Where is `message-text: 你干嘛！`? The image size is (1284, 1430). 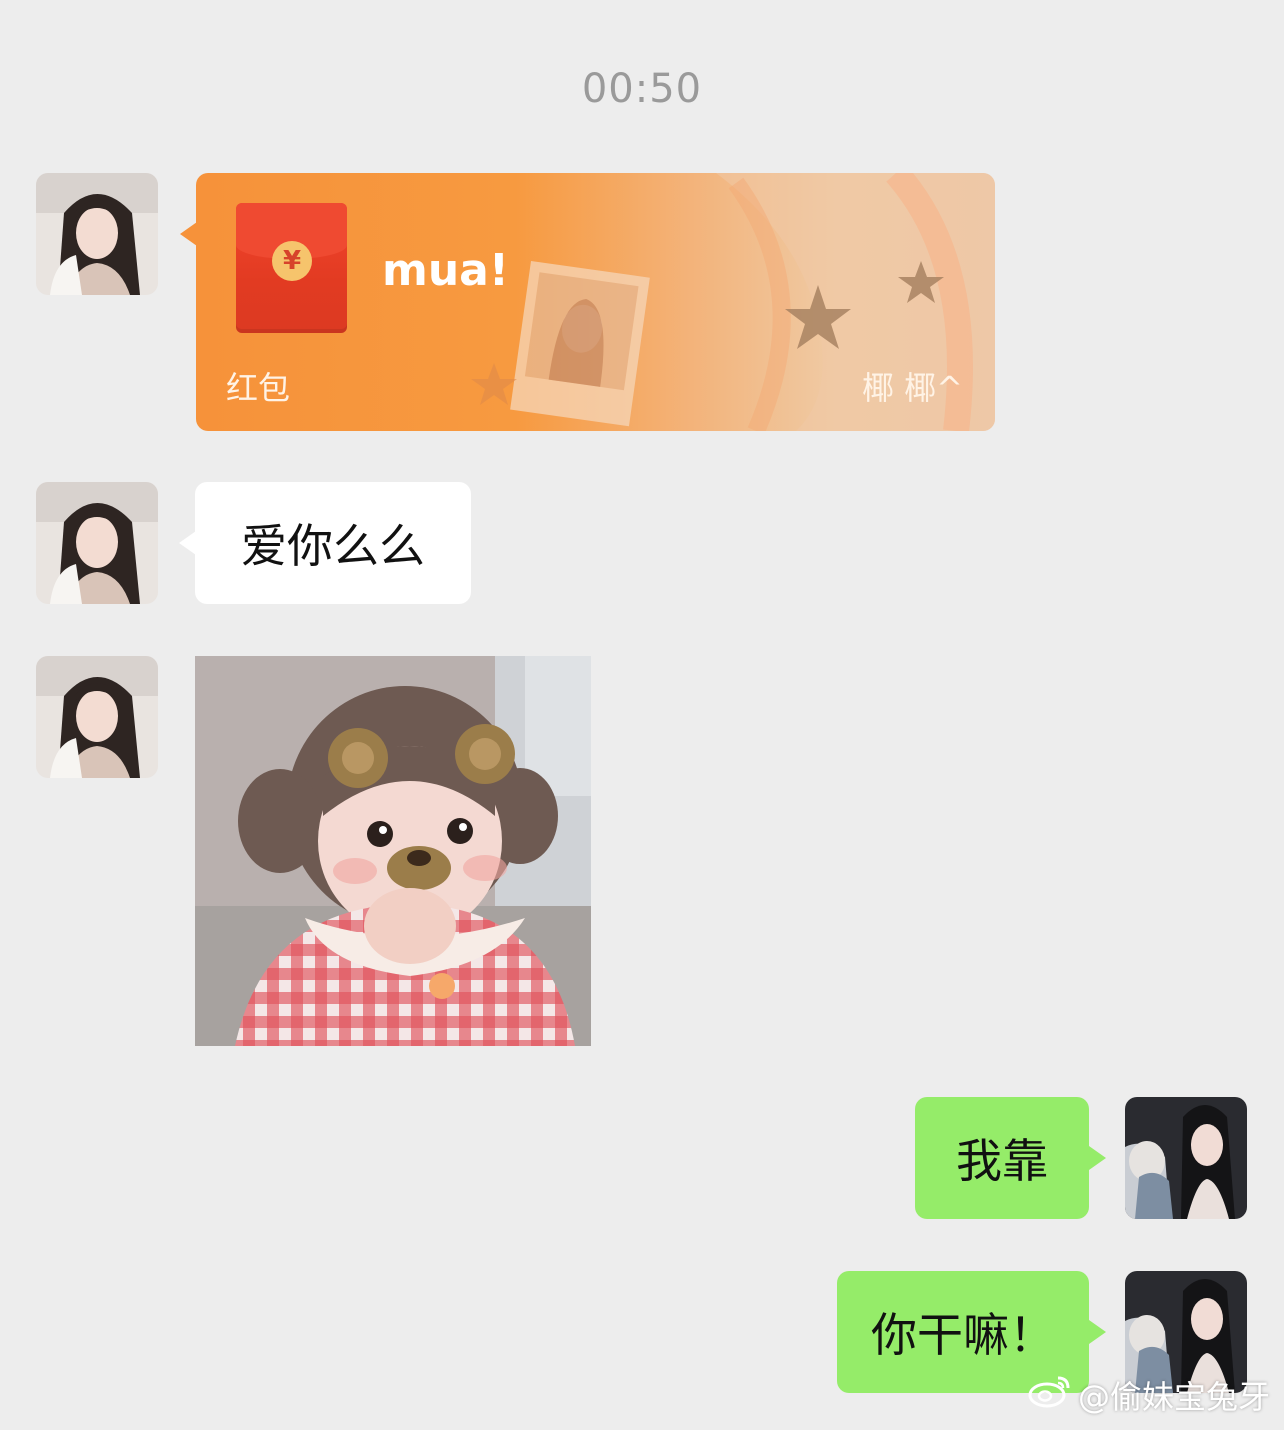 message-text: 你干嘛！ is located at coordinates (963, 1335).